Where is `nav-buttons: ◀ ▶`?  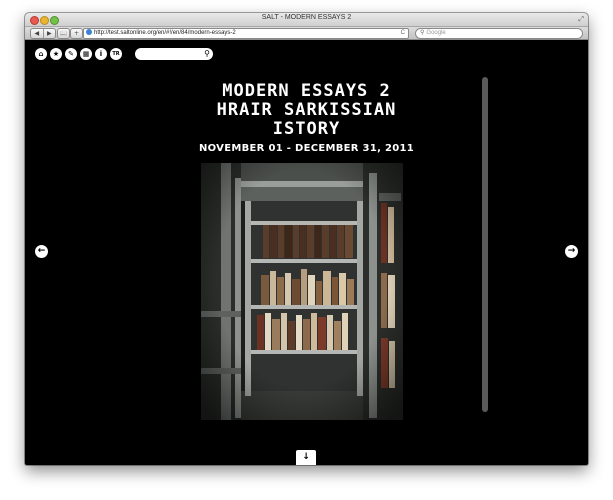
nav-buttons: ◀ ▶ is located at coordinates (43, 33).